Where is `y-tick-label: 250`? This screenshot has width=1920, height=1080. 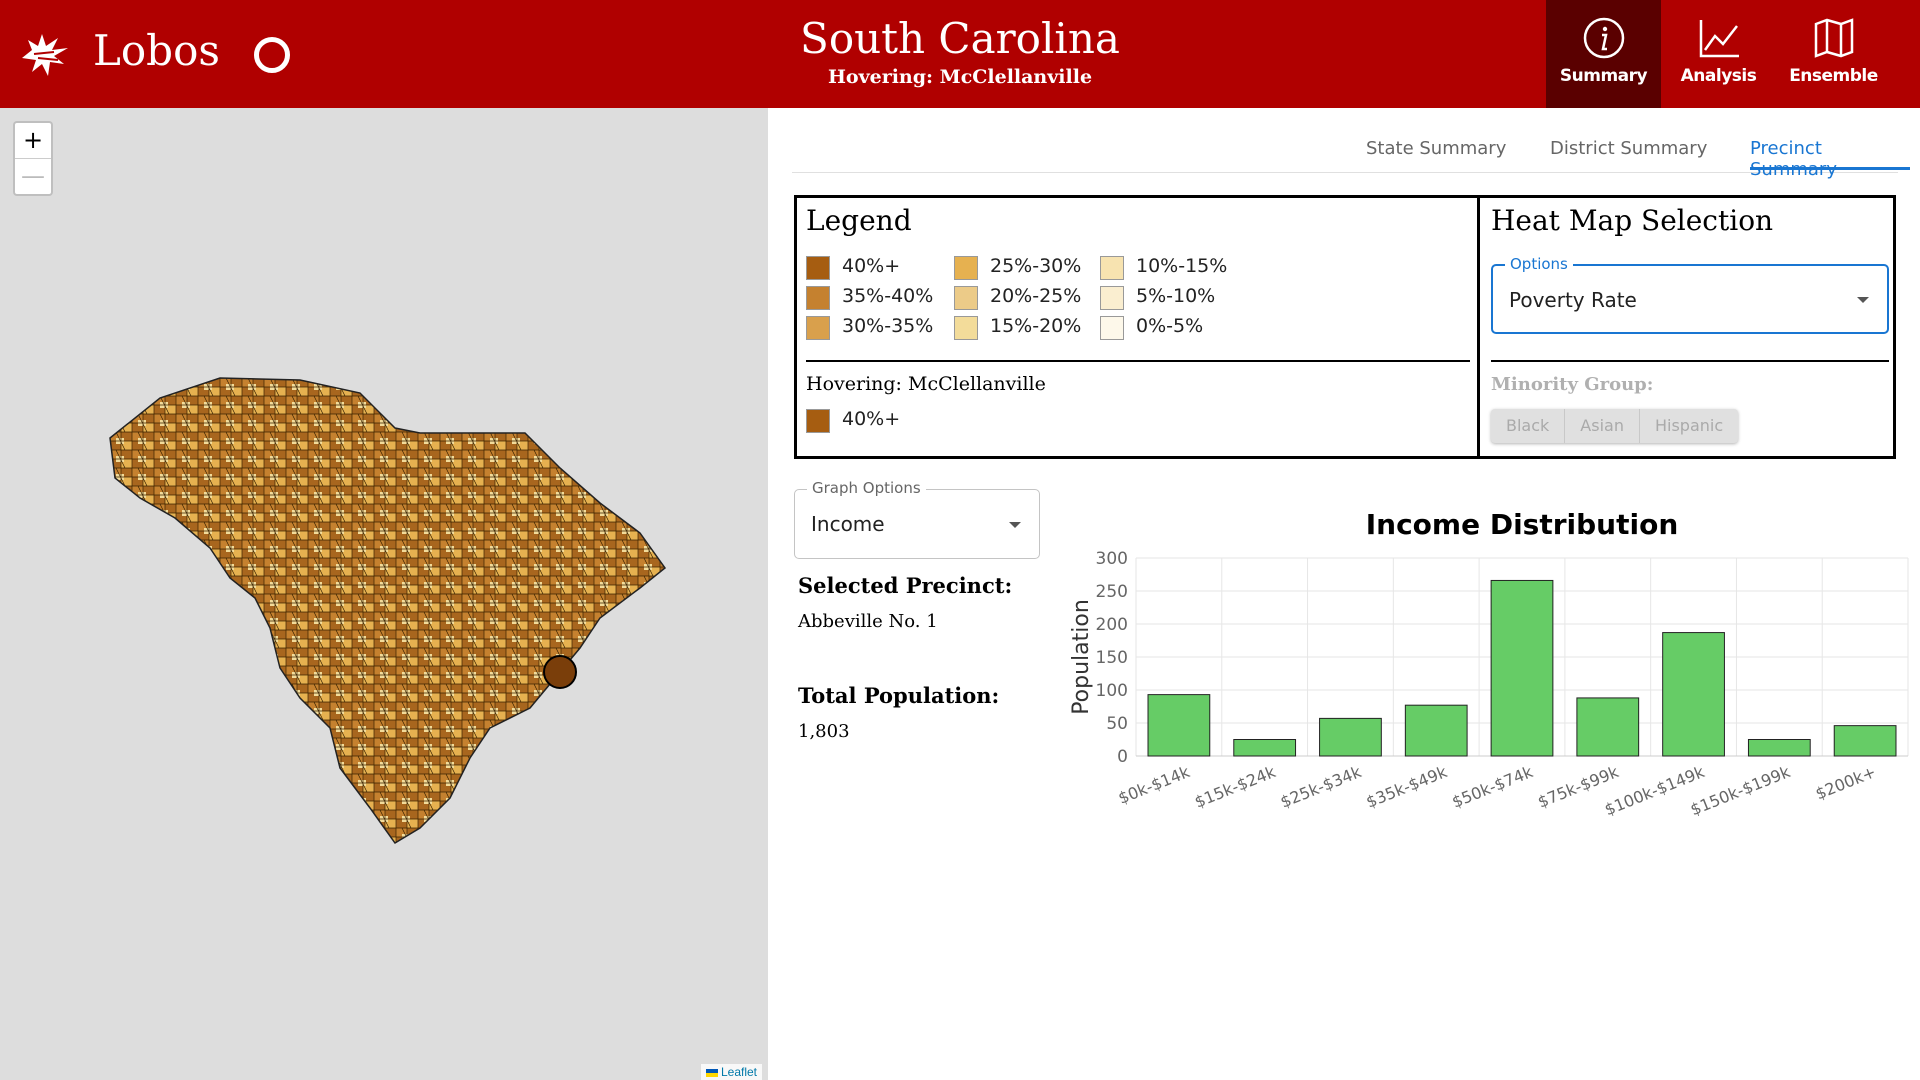 y-tick-label: 250 is located at coordinates (1112, 592).